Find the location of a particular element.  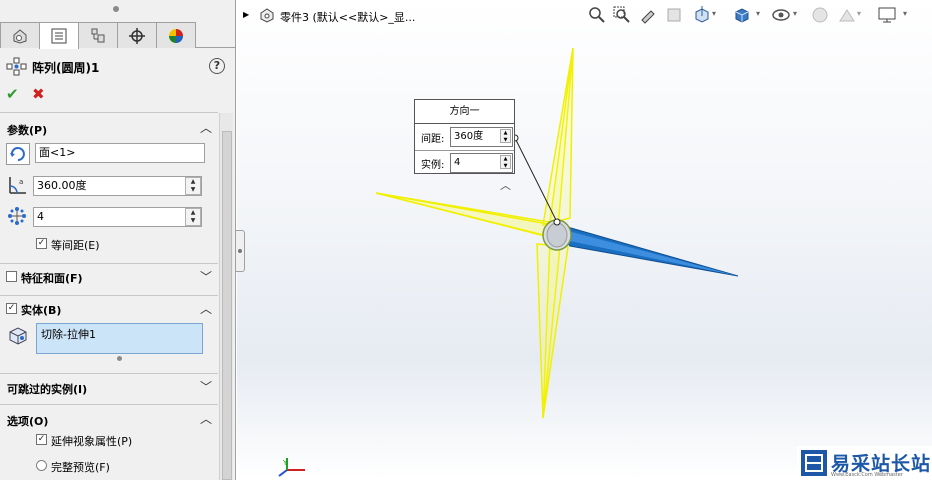

manager-tabs is located at coordinates (118, 35).